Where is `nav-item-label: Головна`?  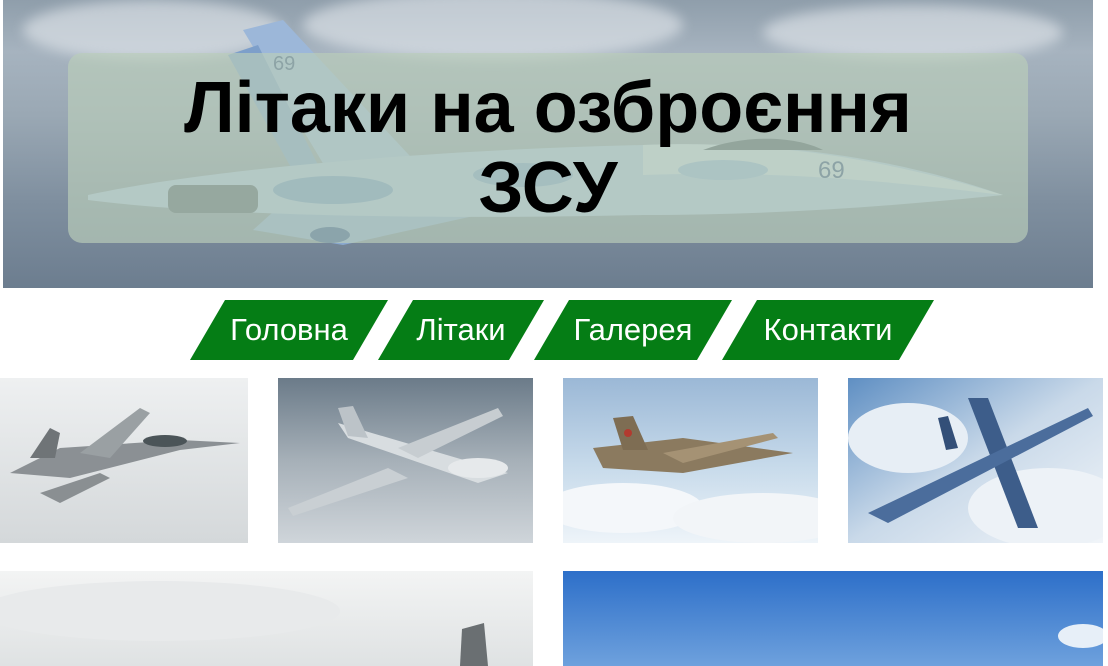 nav-item-label: Головна is located at coordinates (289, 329).